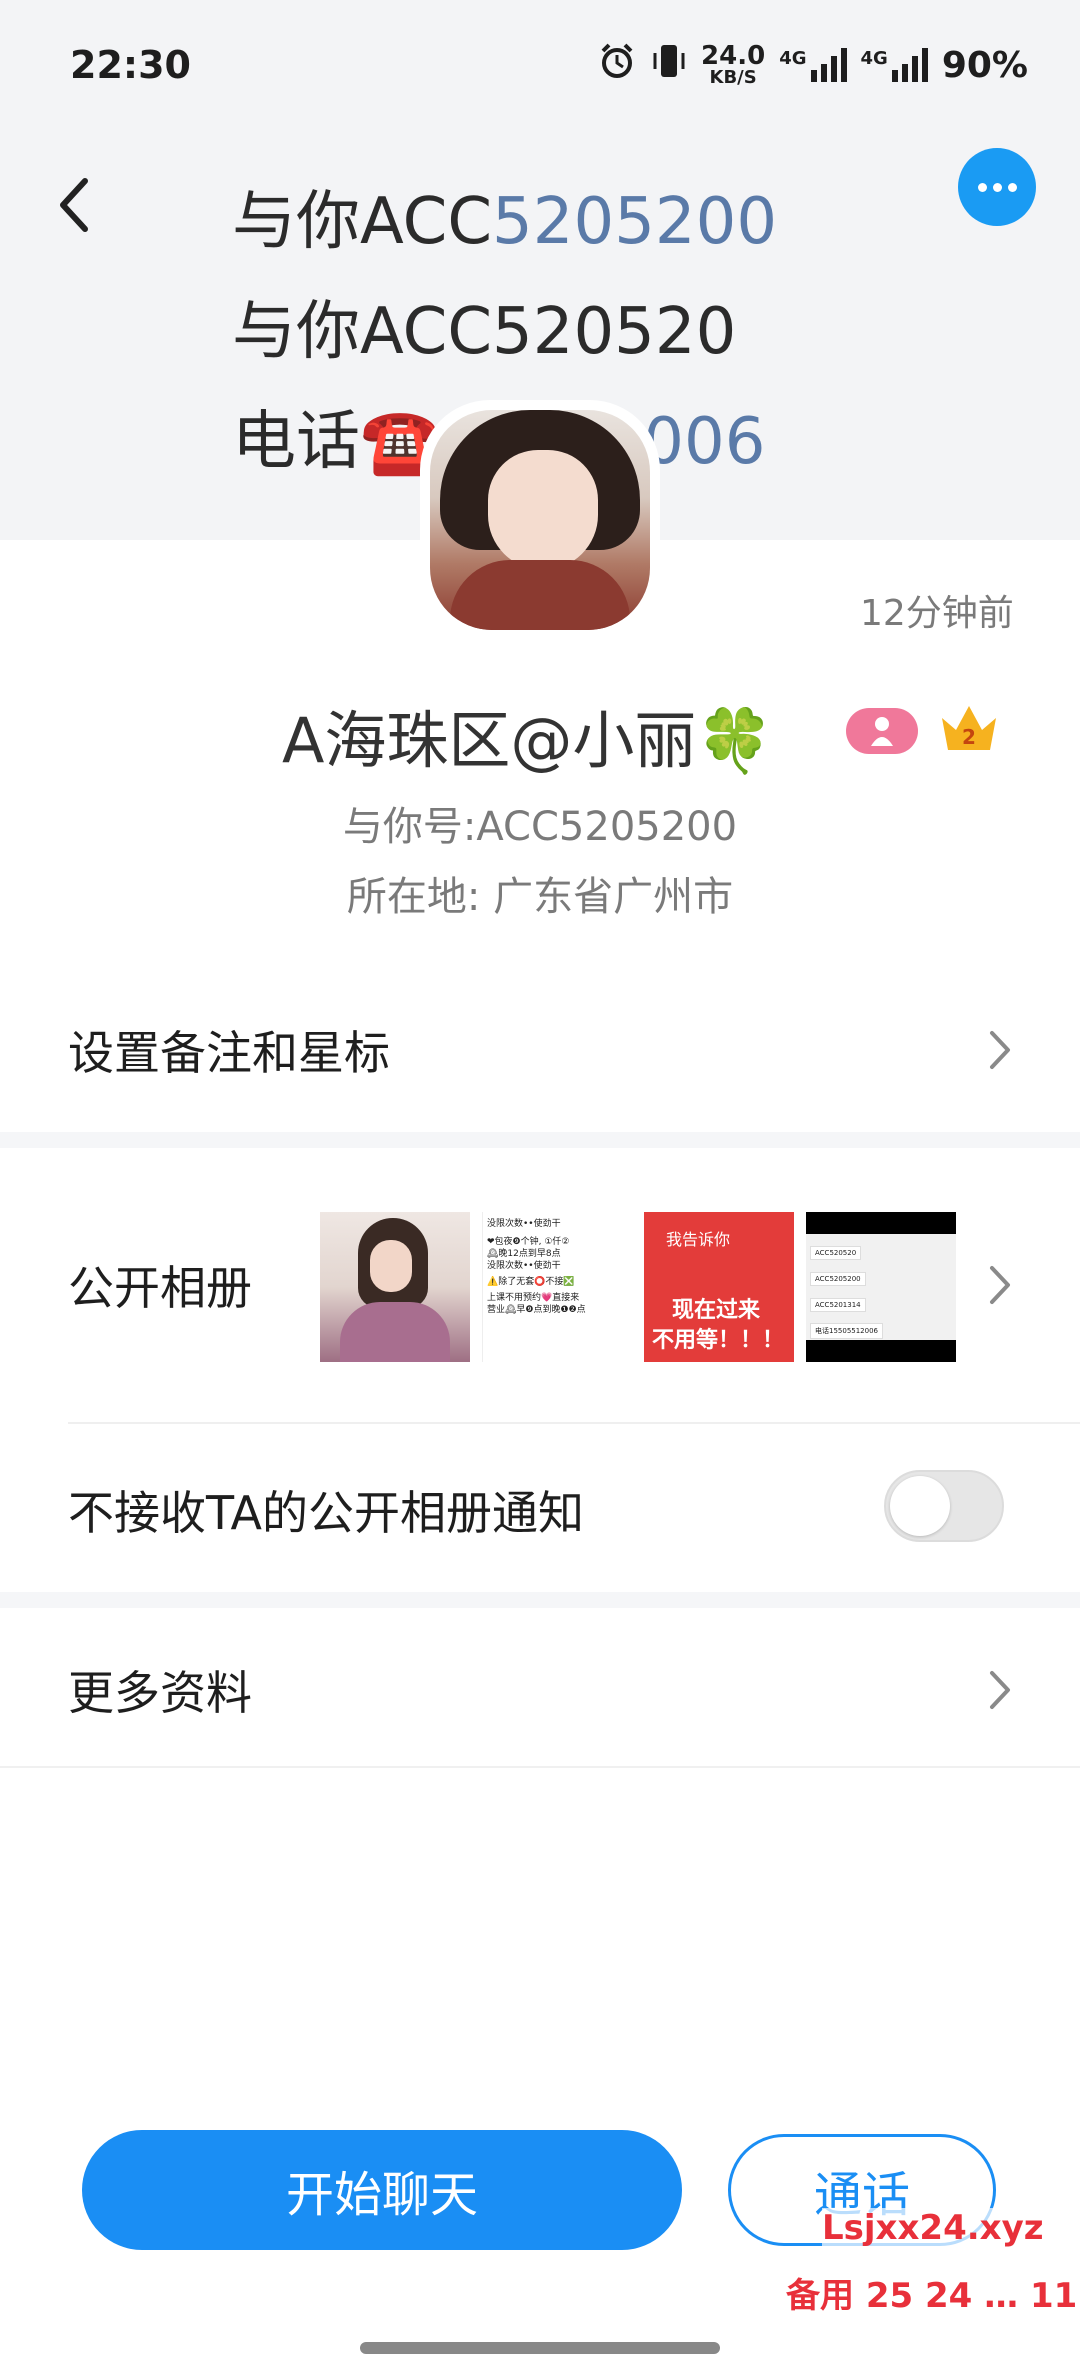  What do you see at coordinates (540, 897) in the screenshot?
I see `location: 所在地: 广东省广州市` at bounding box center [540, 897].